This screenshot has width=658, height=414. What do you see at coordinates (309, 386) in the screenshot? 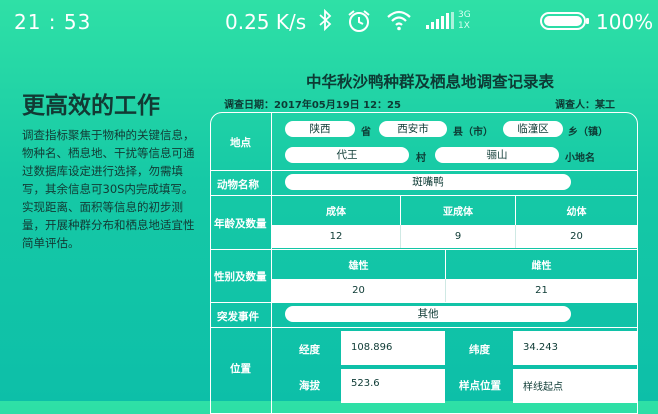
I see `altitude-label: 海拔` at bounding box center [309, 386].